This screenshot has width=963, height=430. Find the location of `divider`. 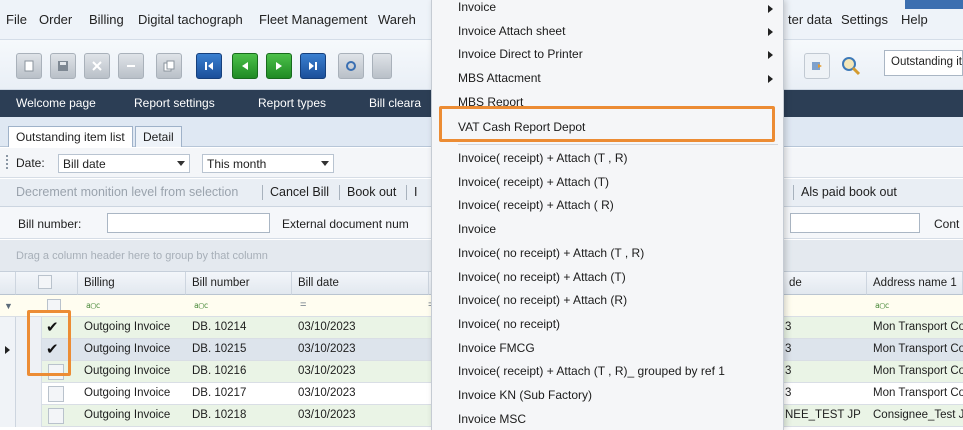

divider is located at coordinates (339, 192).